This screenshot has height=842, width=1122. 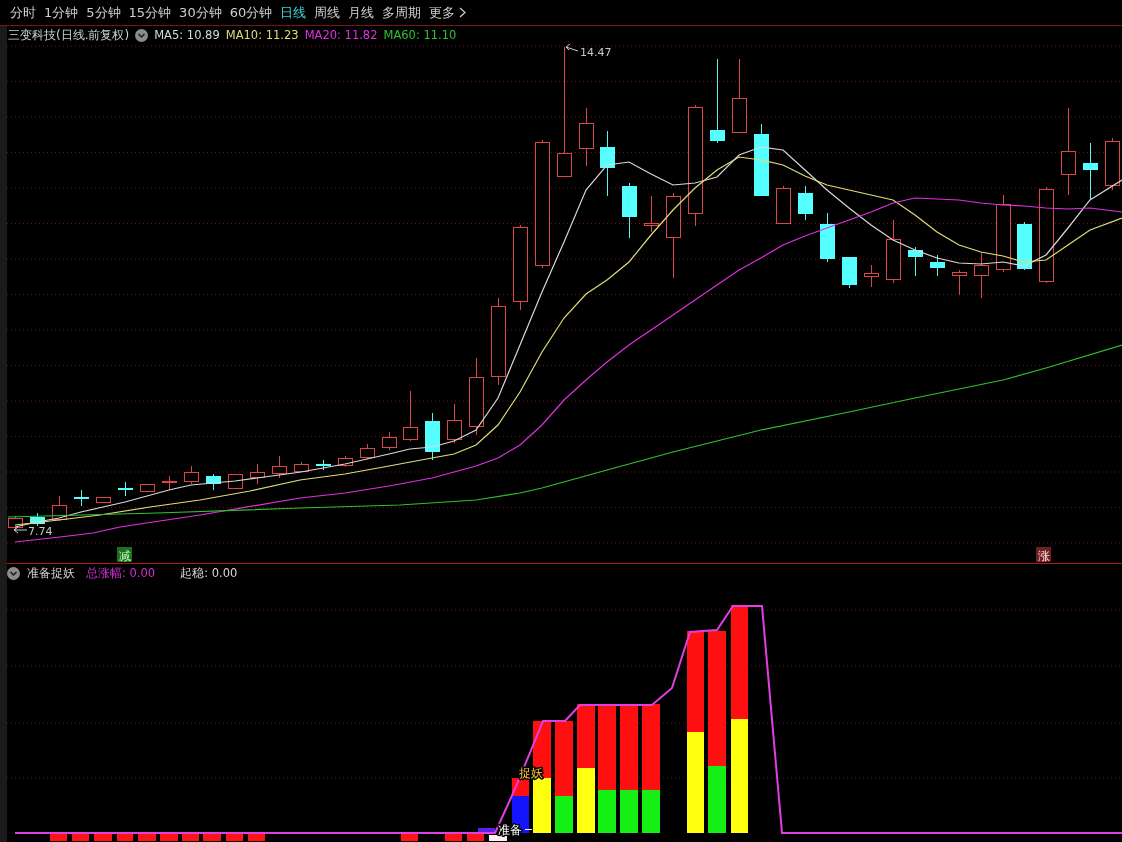 What do you see at coordinates (262, 35) in the screenshot?
I see `moving-average-label: MA10: 11.23` at bounding box center [262, 35].